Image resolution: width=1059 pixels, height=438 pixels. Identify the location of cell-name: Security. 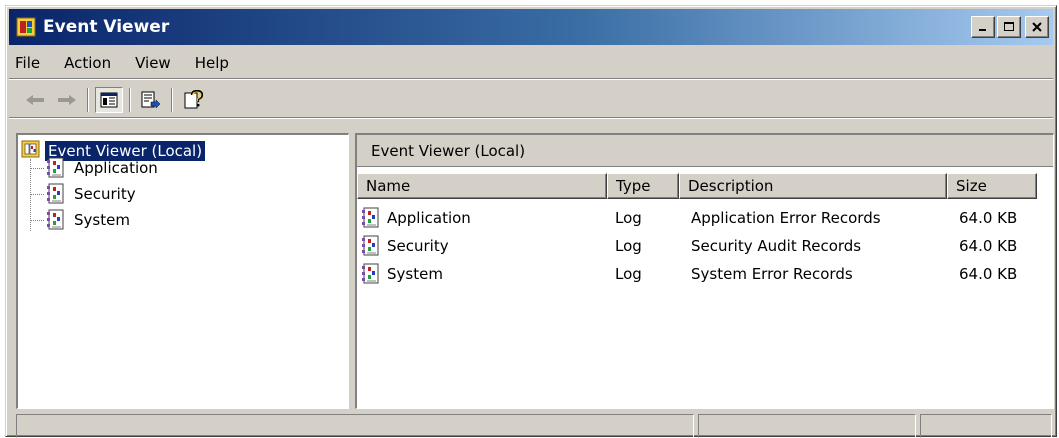
(418, 246).